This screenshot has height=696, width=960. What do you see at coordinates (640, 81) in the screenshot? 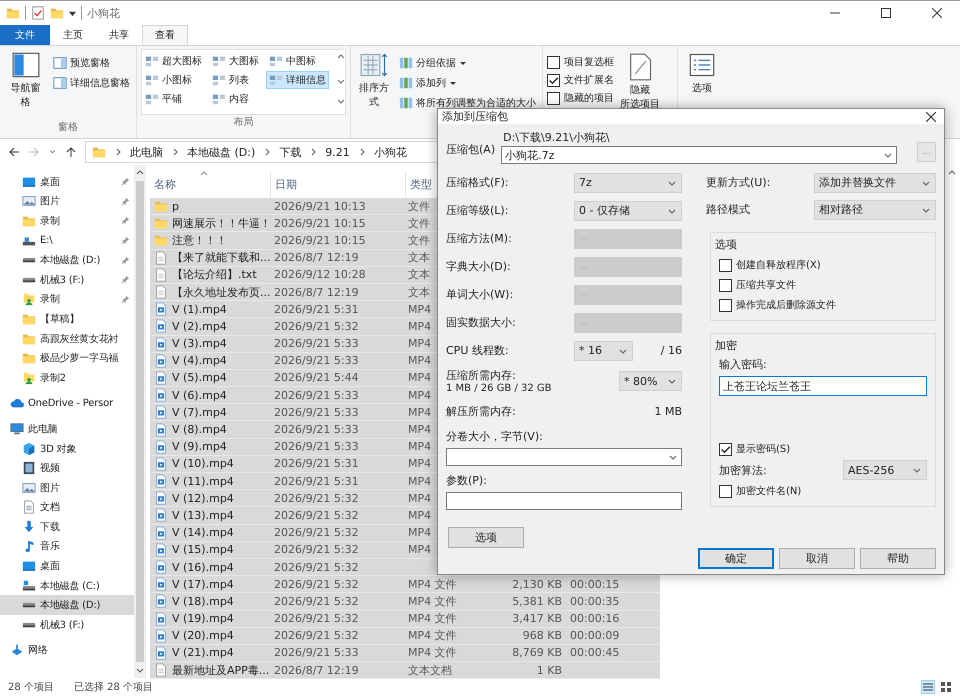
I see `hide-selected-button: 隐藏 所选项目` at bounding box center [640, 81].